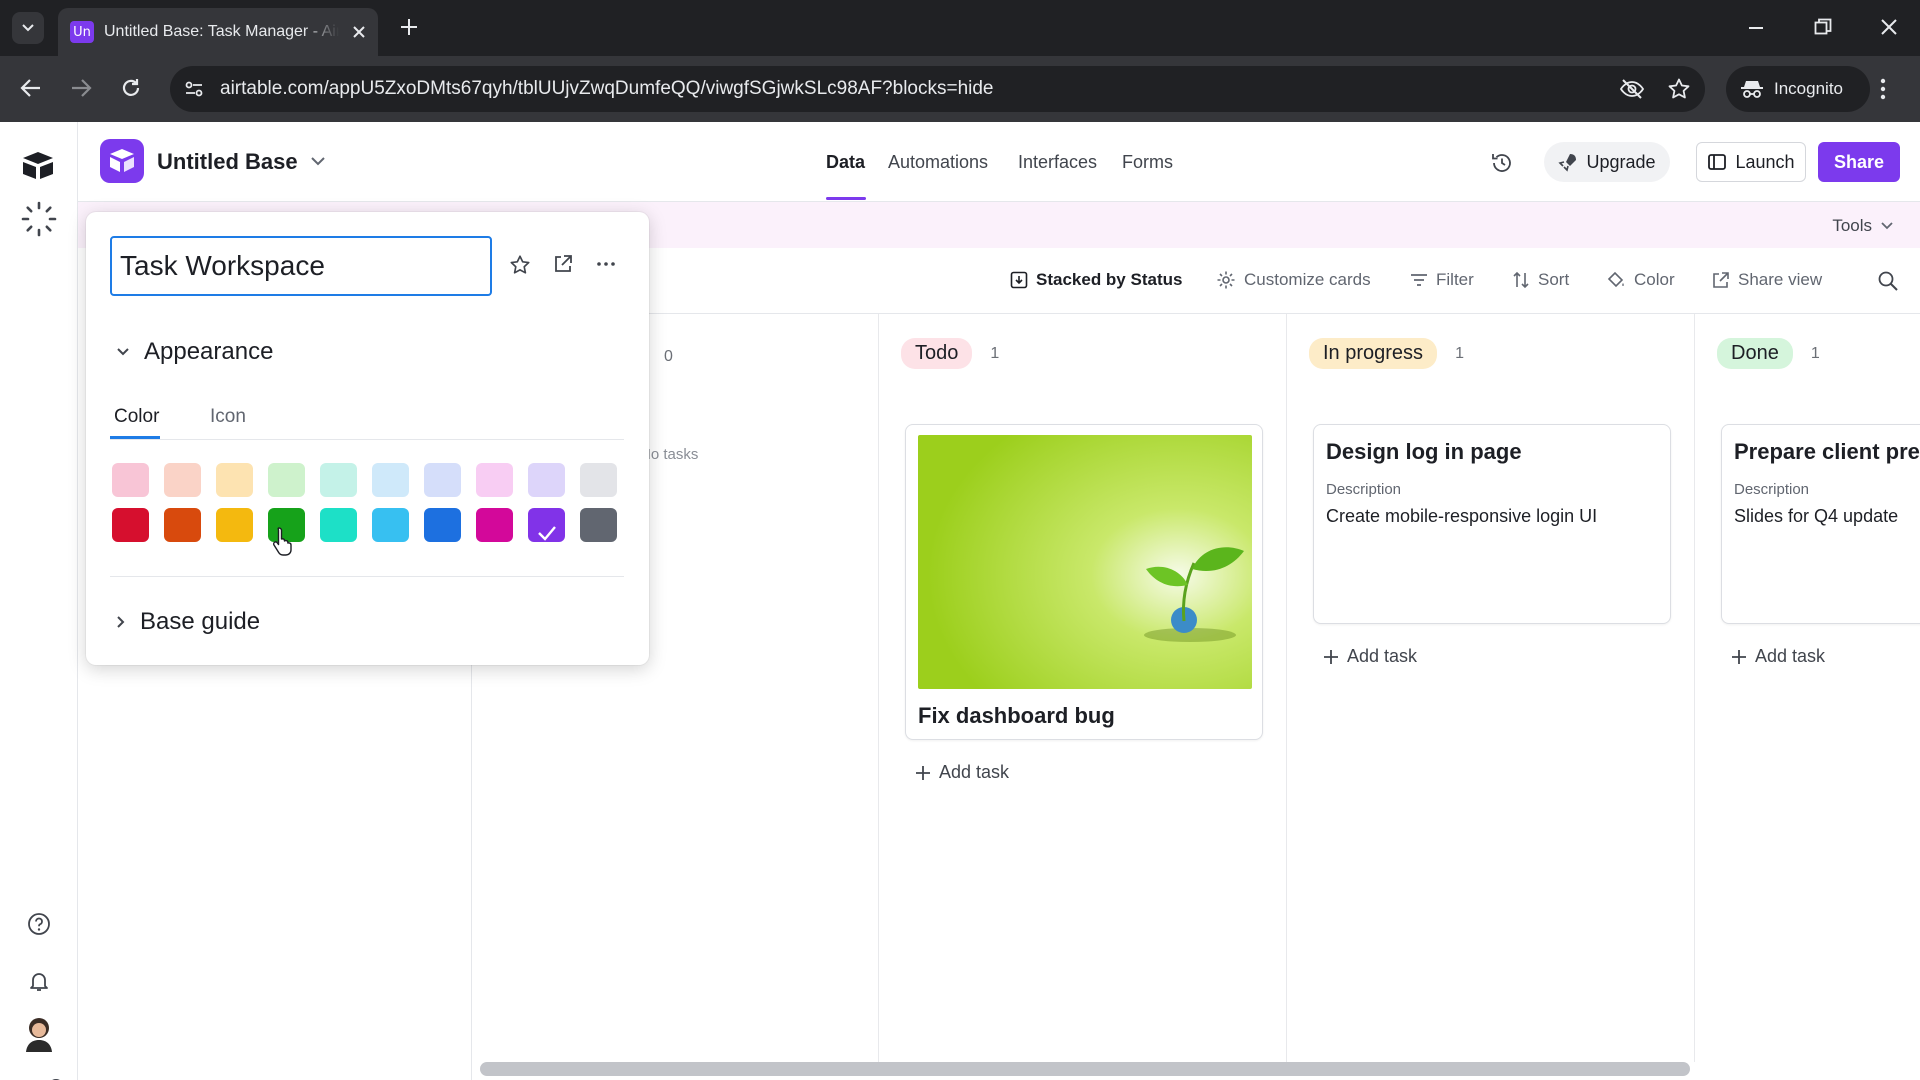 The height and width of the screenshot is (1080, 1920). Describe the element at coordinates (1679, 89) in the screenshot. I see `bookmark-star-icon` at that location.